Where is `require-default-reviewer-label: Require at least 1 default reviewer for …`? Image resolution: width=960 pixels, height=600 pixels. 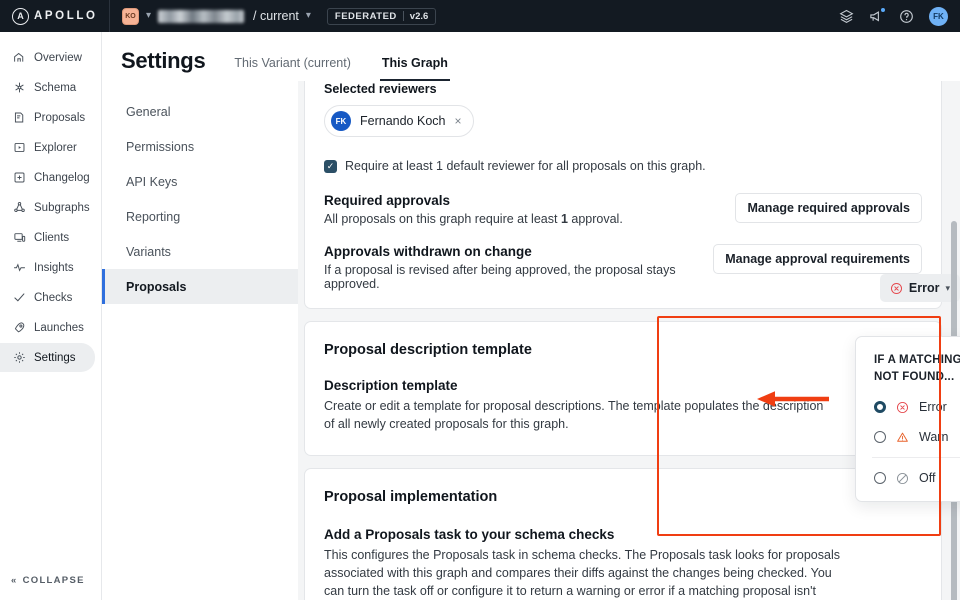
require-default-reviewer-label: Require at least 1 default reviewer for … is located at coordinates (525, 166).